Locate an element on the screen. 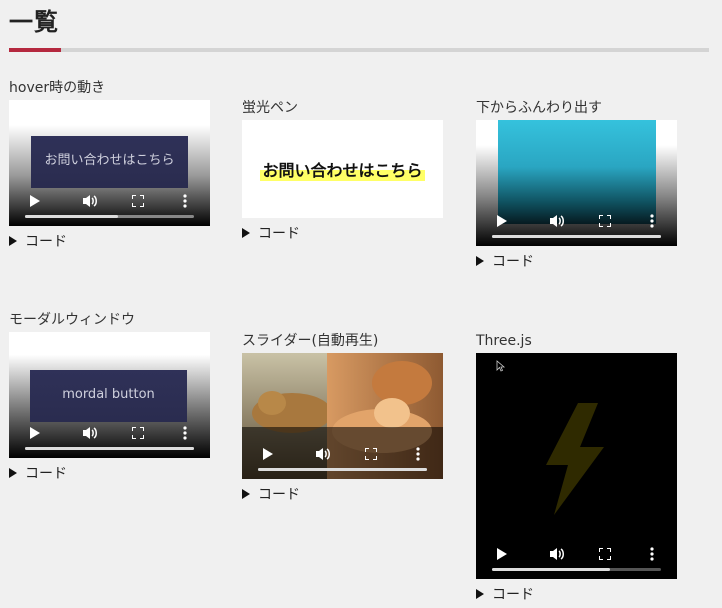  cursor-icon is located at coordinates (501, 366).